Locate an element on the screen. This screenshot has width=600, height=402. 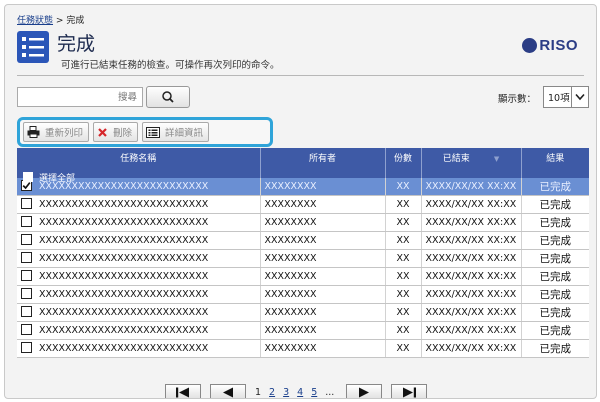
details-label: 詳細資訊 is located at coordinates (184, 133).